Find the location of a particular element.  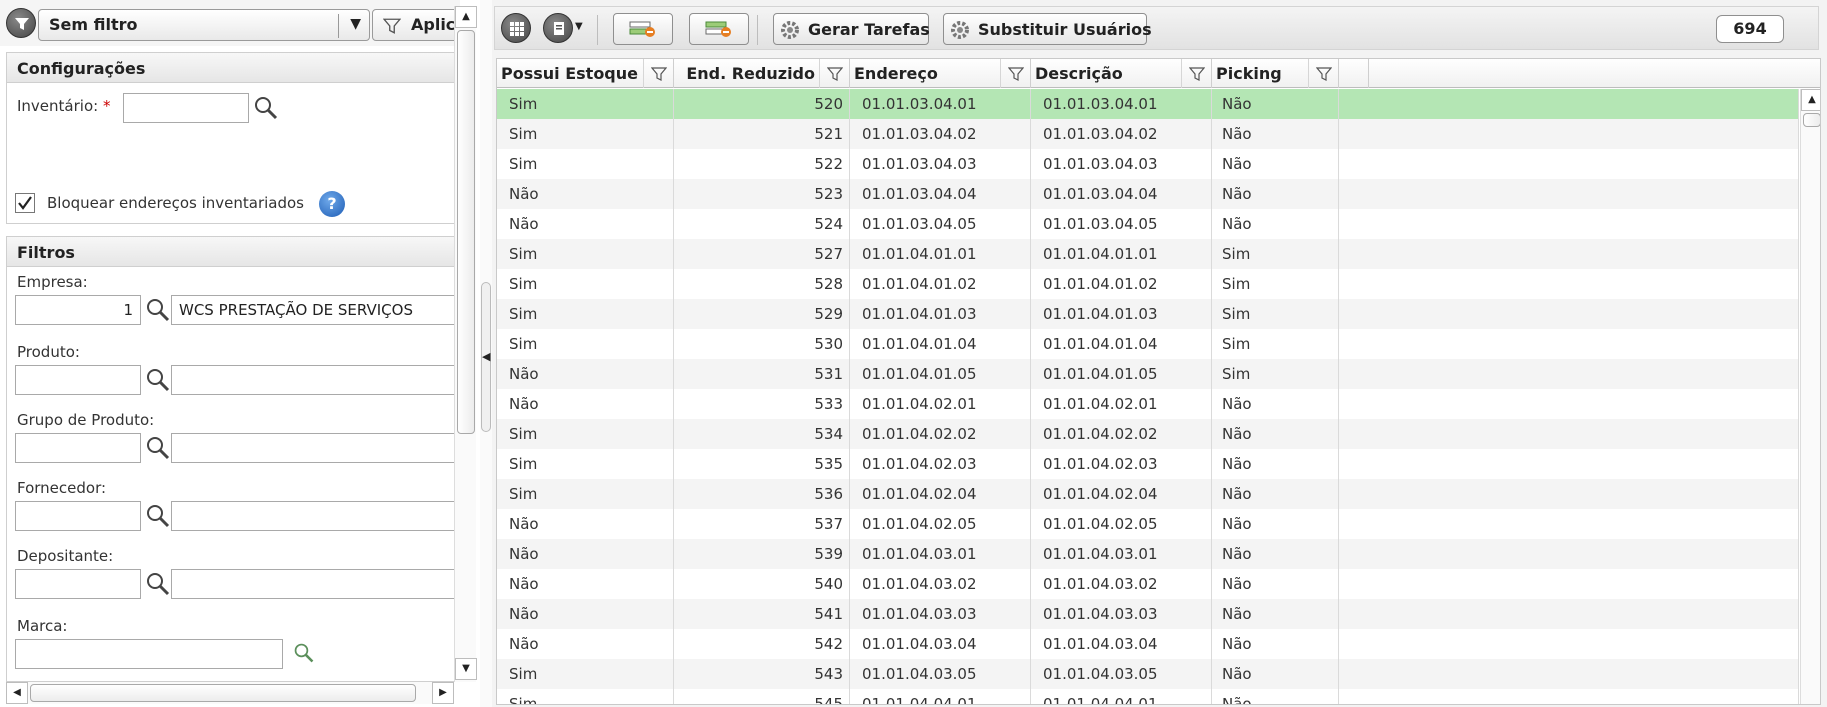

produto-code-input is located at coordinates (78, 380).